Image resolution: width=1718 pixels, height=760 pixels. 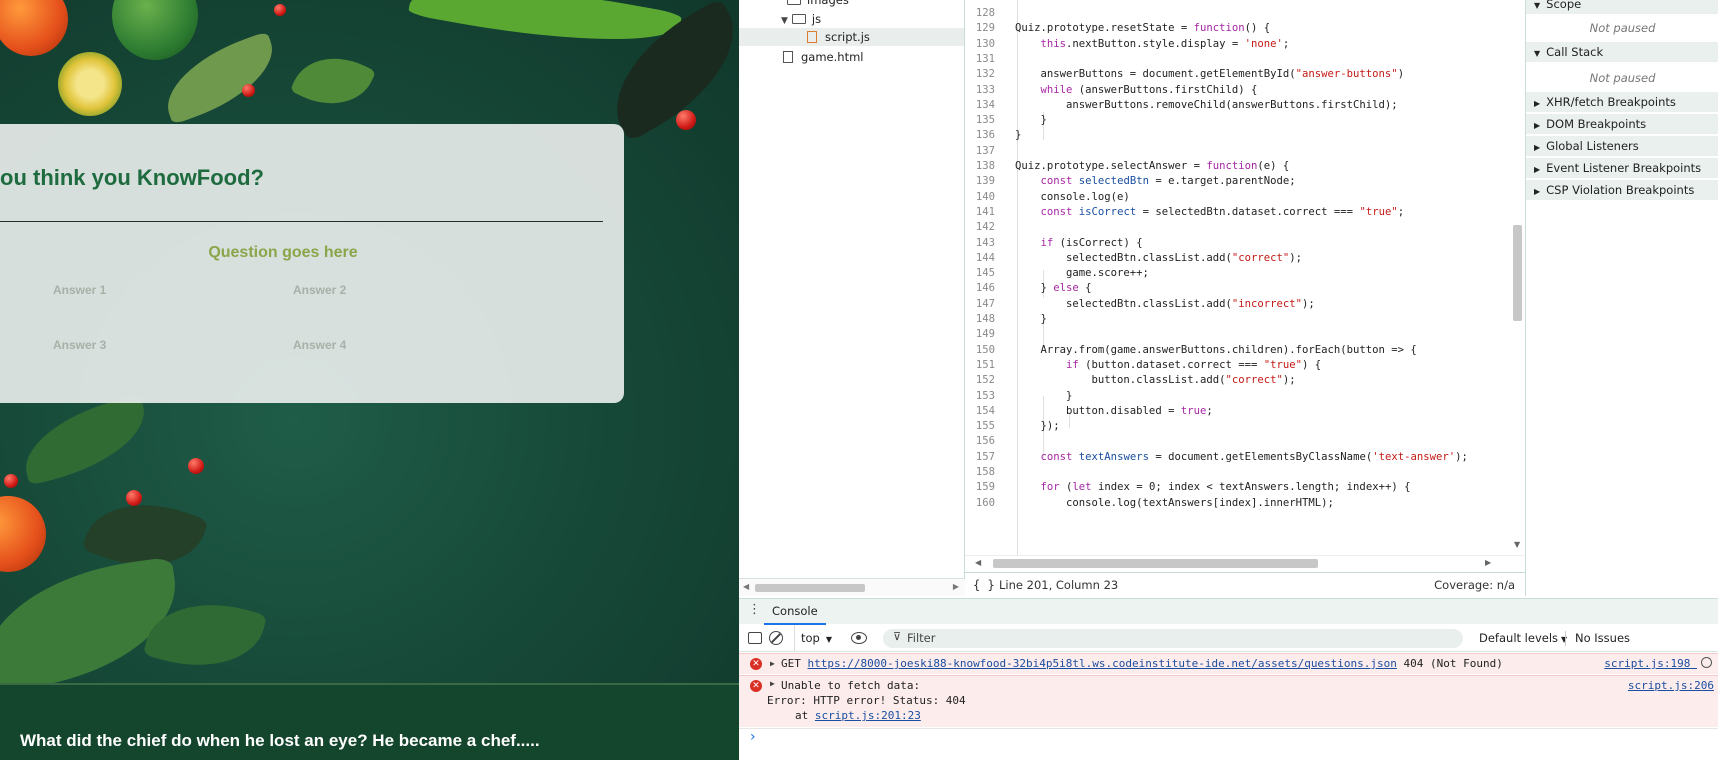 I want to click on line-number: 160, so click(x=980, y=503).